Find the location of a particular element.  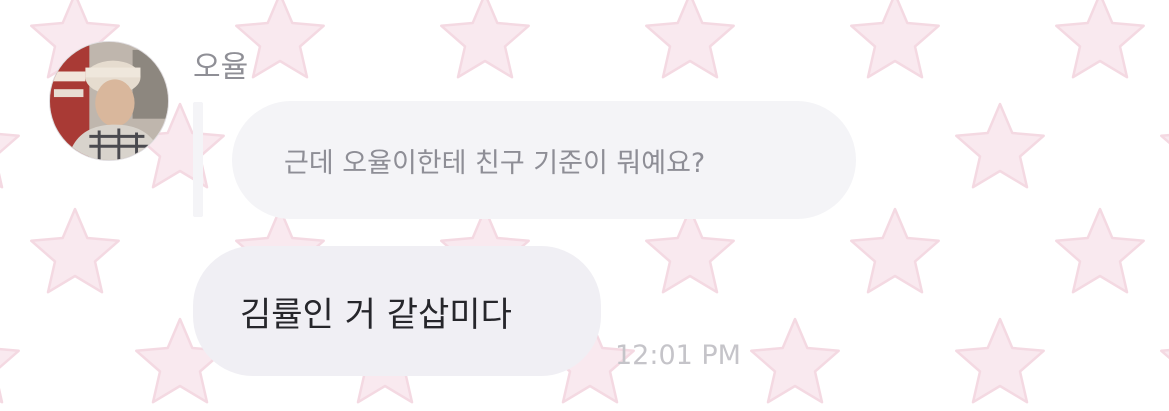

reply-indicator-bar is located at coordinates (198, 159).